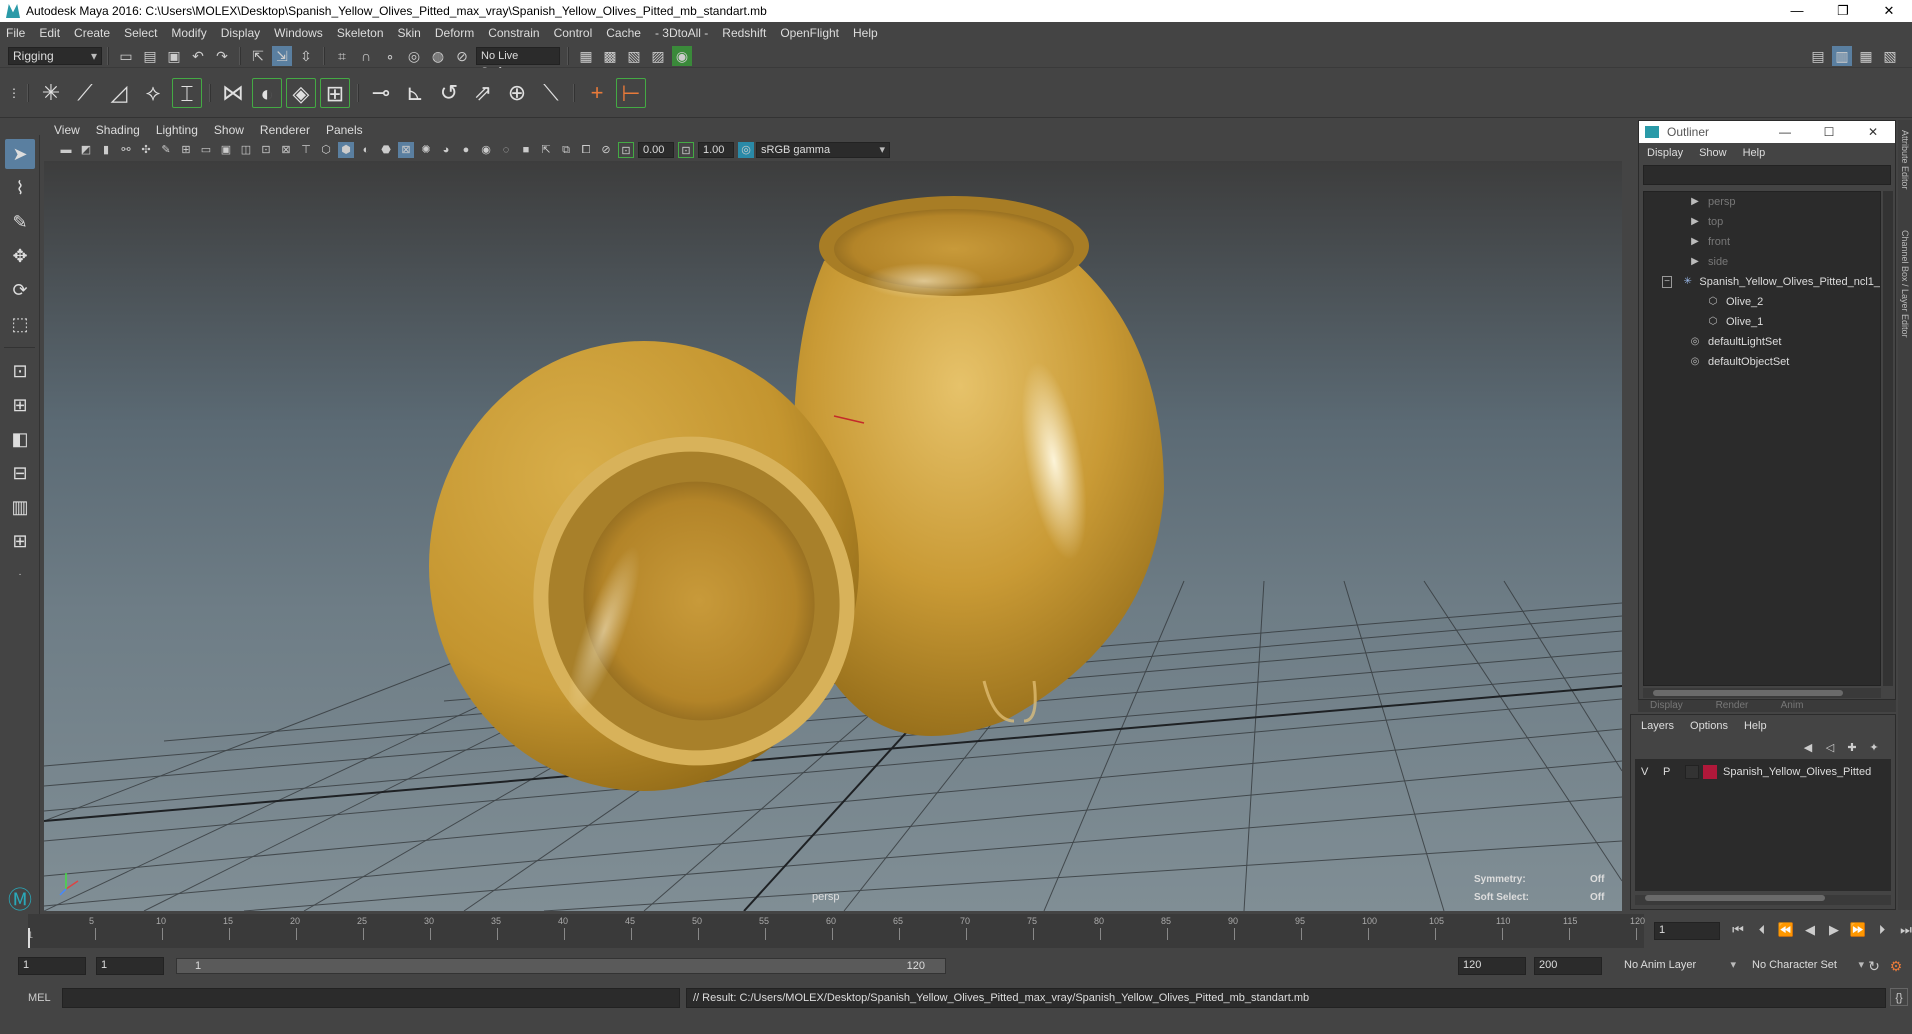  Describe the element at coordinates (1762, 202) in the screenshot. I see `outliner-item-persp: ▶ persp` at that location.